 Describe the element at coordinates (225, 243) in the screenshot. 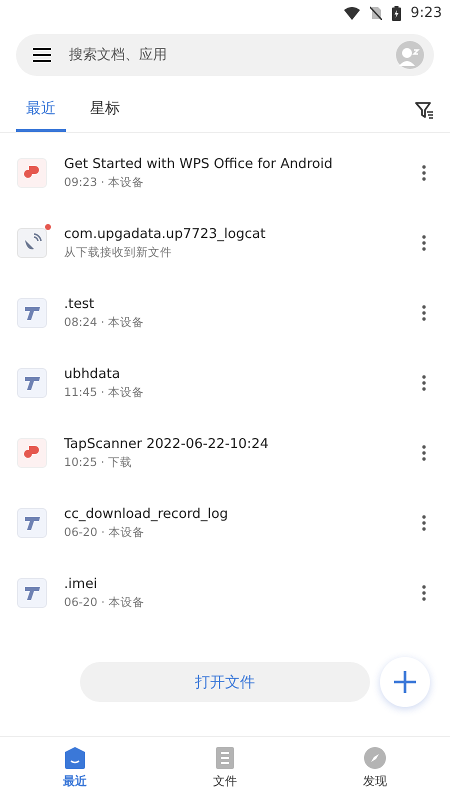

I see `file-row: com.upgadata.up7723_logcat 从下载接收到新文件` at that location.